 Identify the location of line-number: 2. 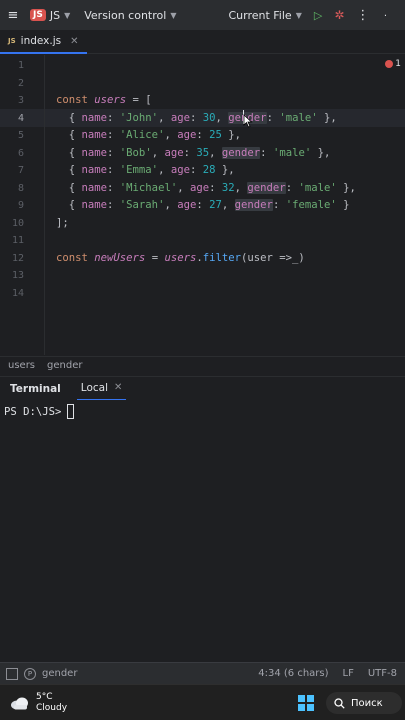
(20, 83).